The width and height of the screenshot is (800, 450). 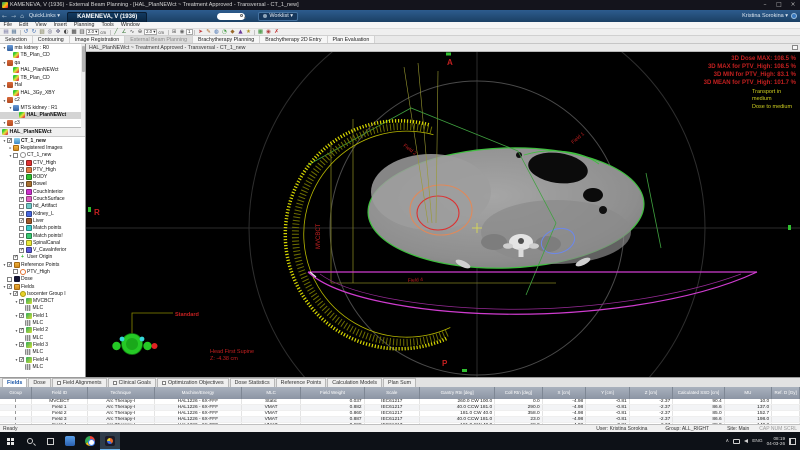 I want to click on worklist-dropdown: Worklist ▾, so click(x=278, y=16).